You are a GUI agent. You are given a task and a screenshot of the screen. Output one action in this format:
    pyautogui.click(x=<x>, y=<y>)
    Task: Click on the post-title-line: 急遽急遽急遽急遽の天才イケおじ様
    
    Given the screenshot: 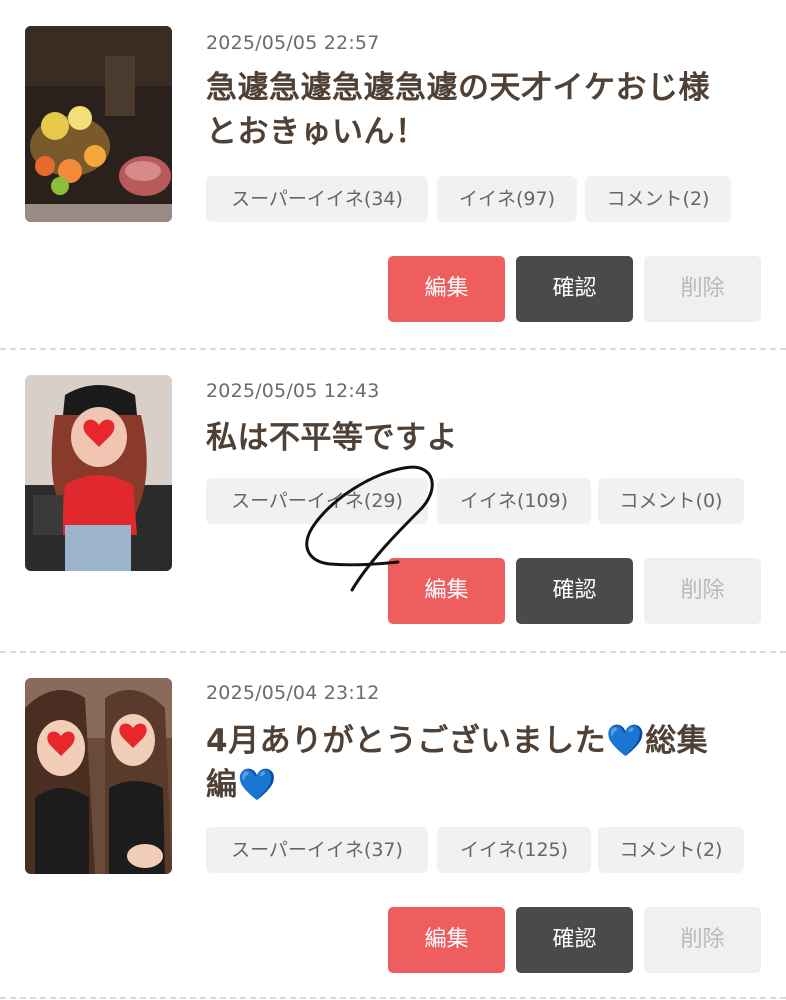 What is the action you would take?
    pyautogui.click(x=458, y=88)
    